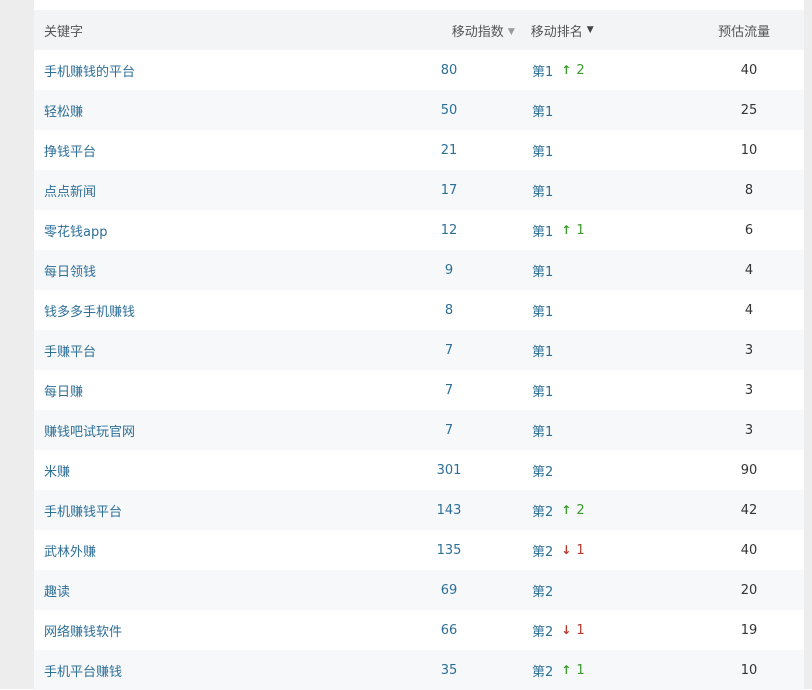 Image resolution: width=812 pixels, height=690 pixels. What do you see at coordinates (449, 390) in the screenshot?
I see `mobile-index-cell: 7` at bounding box center [449, 390].